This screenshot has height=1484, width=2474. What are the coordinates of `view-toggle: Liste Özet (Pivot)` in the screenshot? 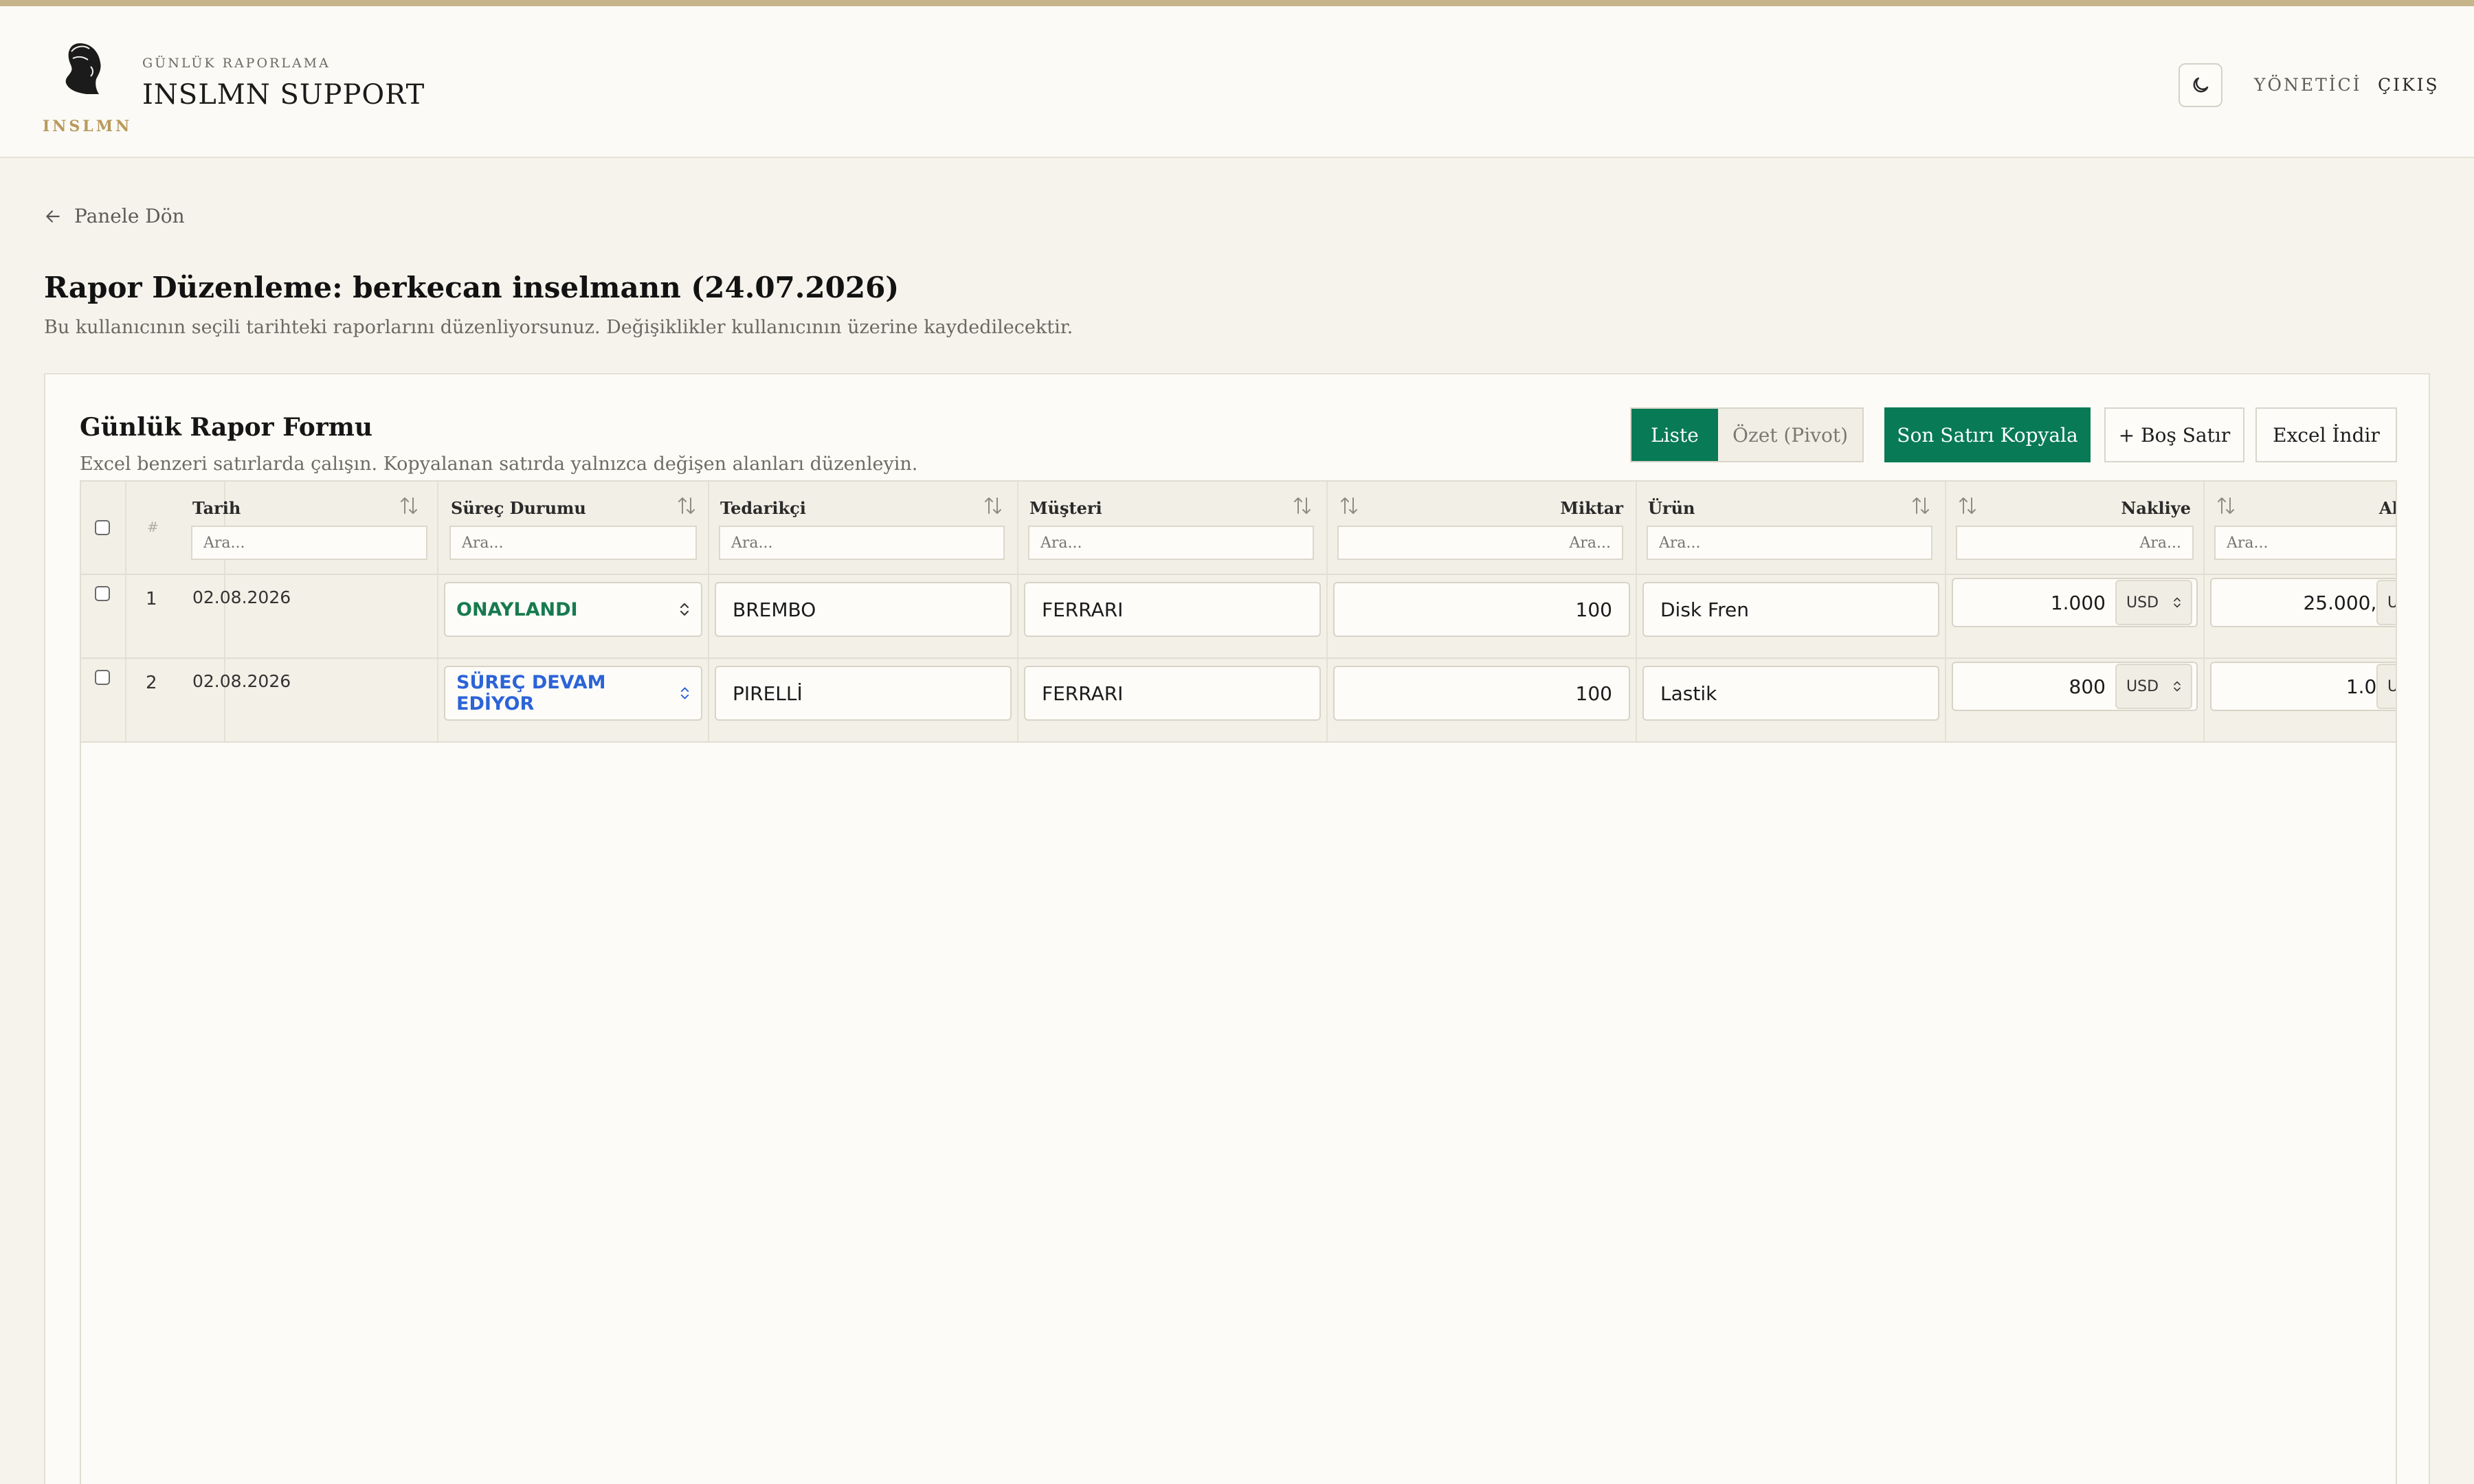 It's located at (1747, 434).